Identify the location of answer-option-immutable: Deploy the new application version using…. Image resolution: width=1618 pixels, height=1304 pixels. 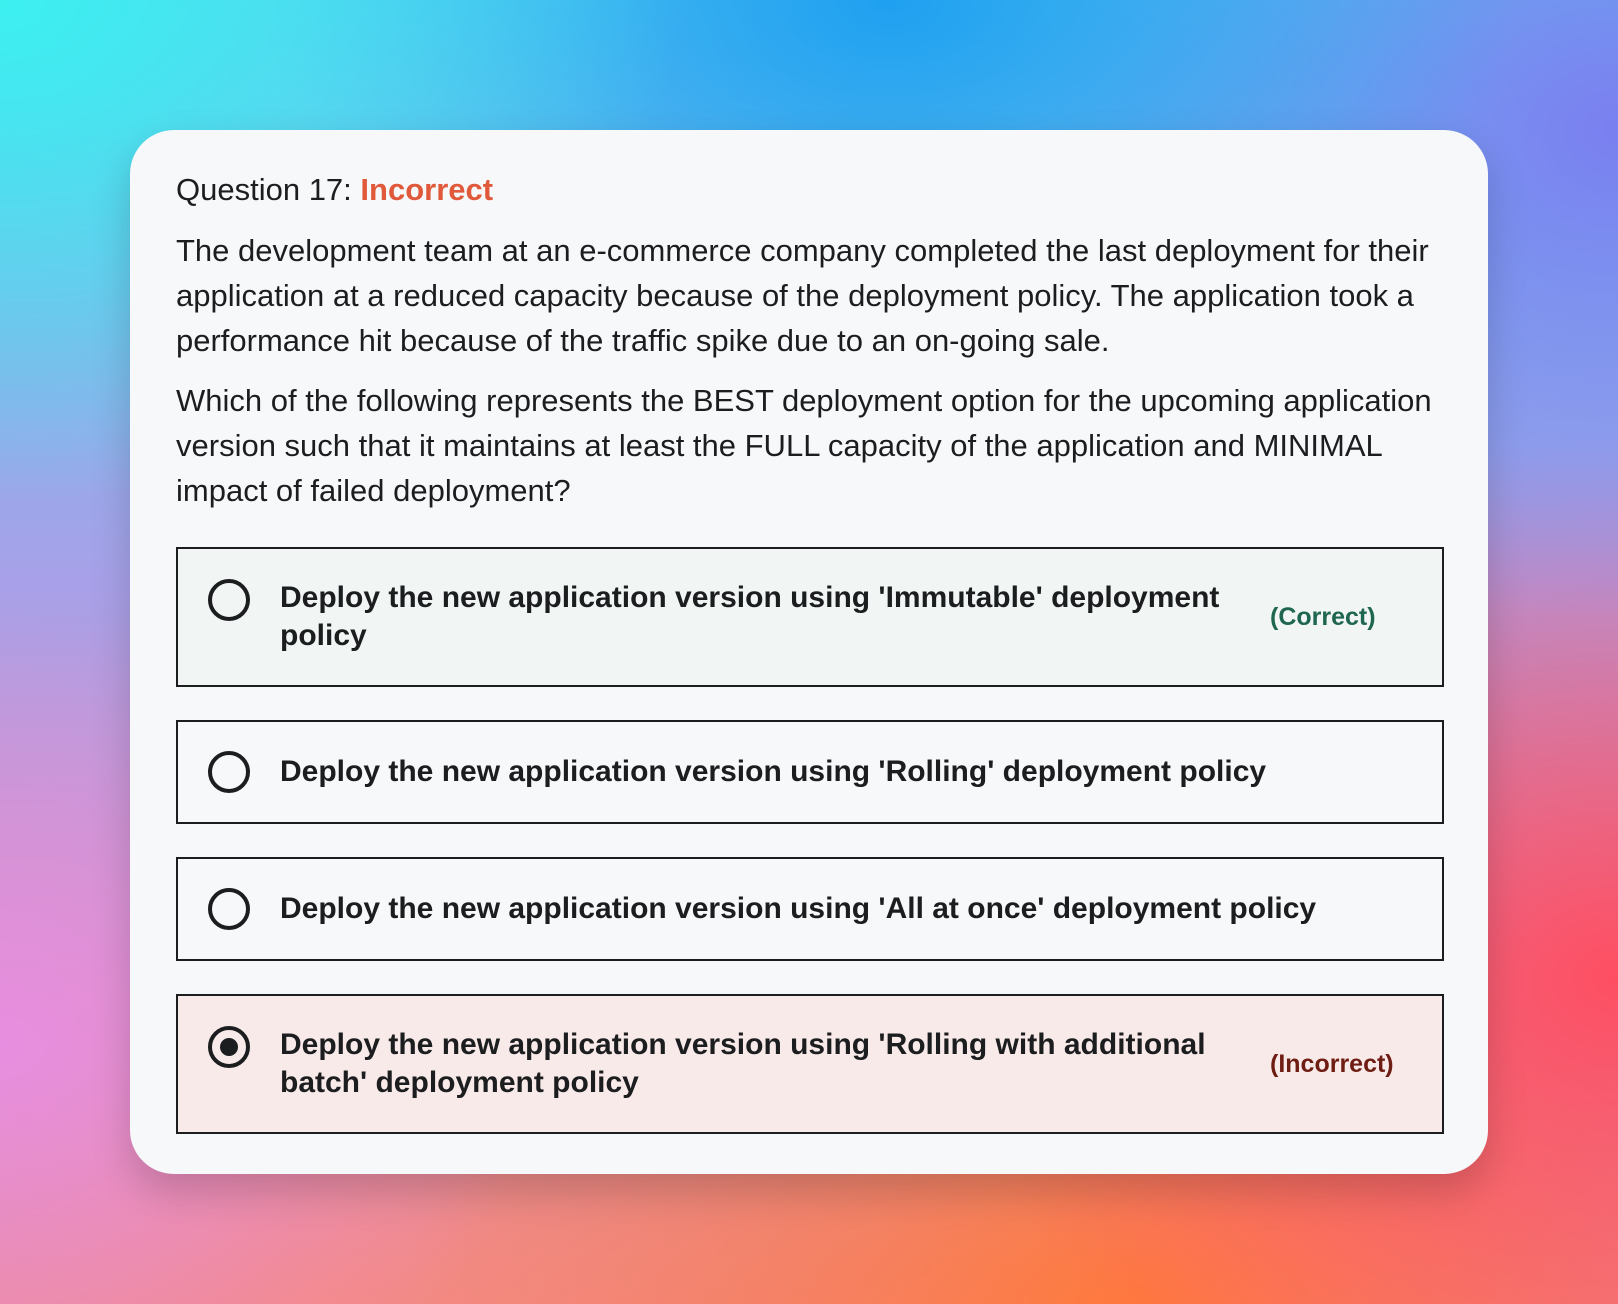
(810, 617).